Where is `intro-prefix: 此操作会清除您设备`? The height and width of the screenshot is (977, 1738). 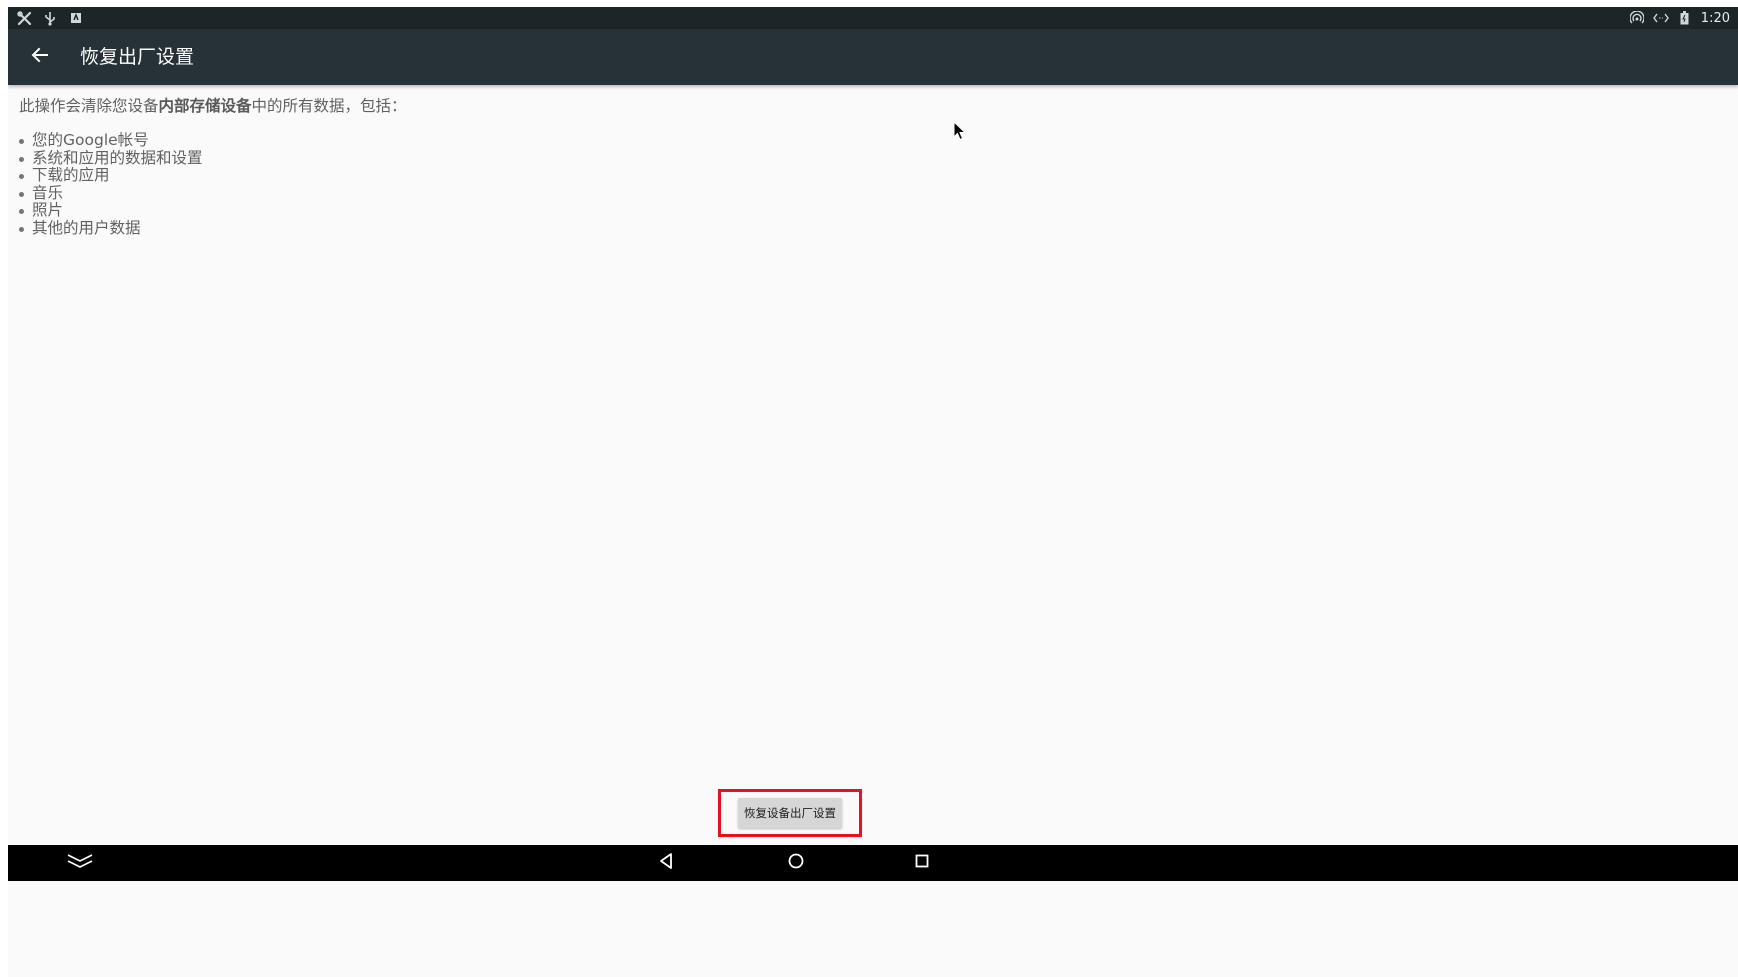
intro-prefix: 此操作会清除您设备 is located at coordinates (89, 106).